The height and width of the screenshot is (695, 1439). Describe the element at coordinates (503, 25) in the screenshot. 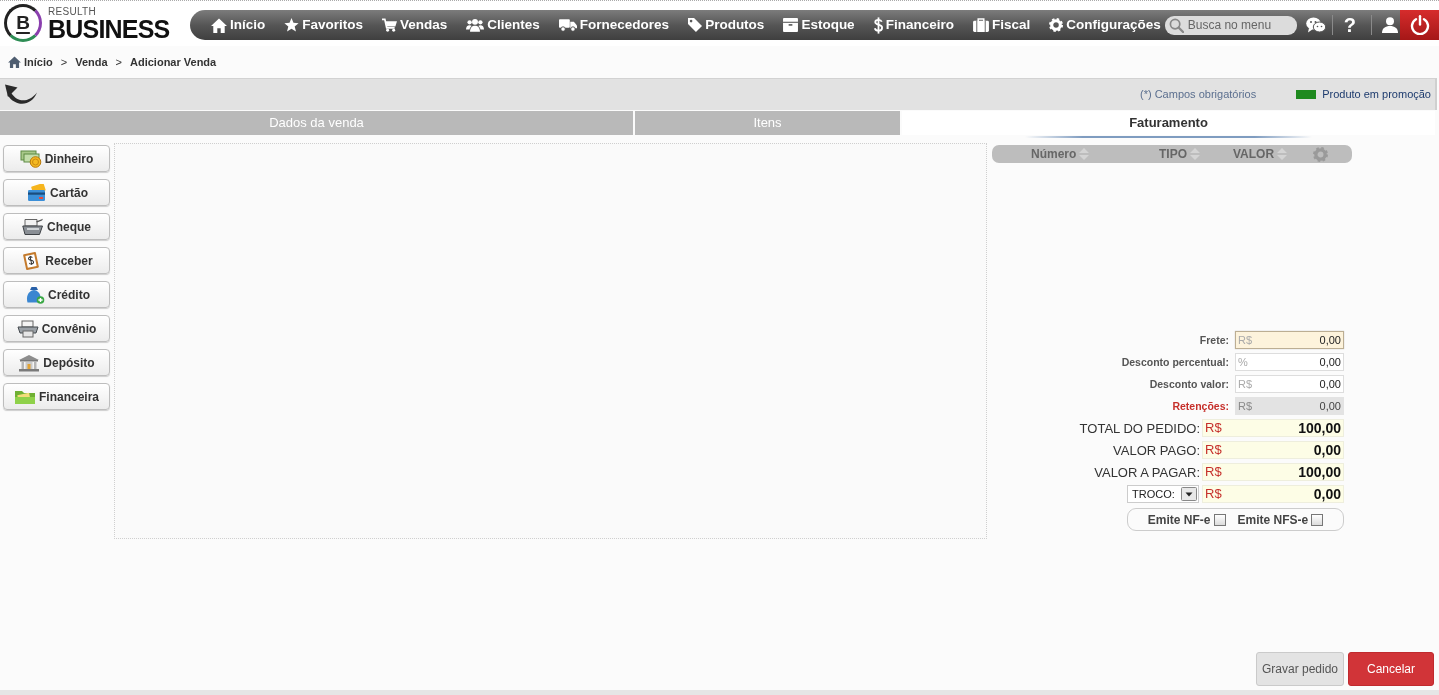

I see `menu-link: Clientes` at that location.